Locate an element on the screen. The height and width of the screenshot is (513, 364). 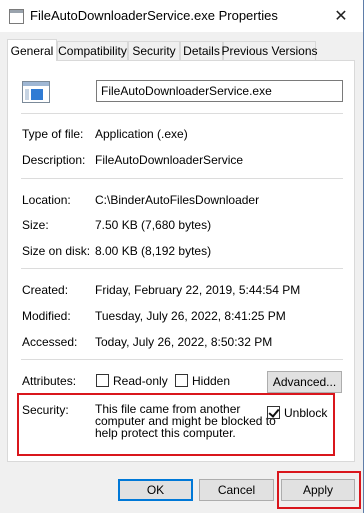
unblock-label: Unblock is located at coordinates (305, 413).